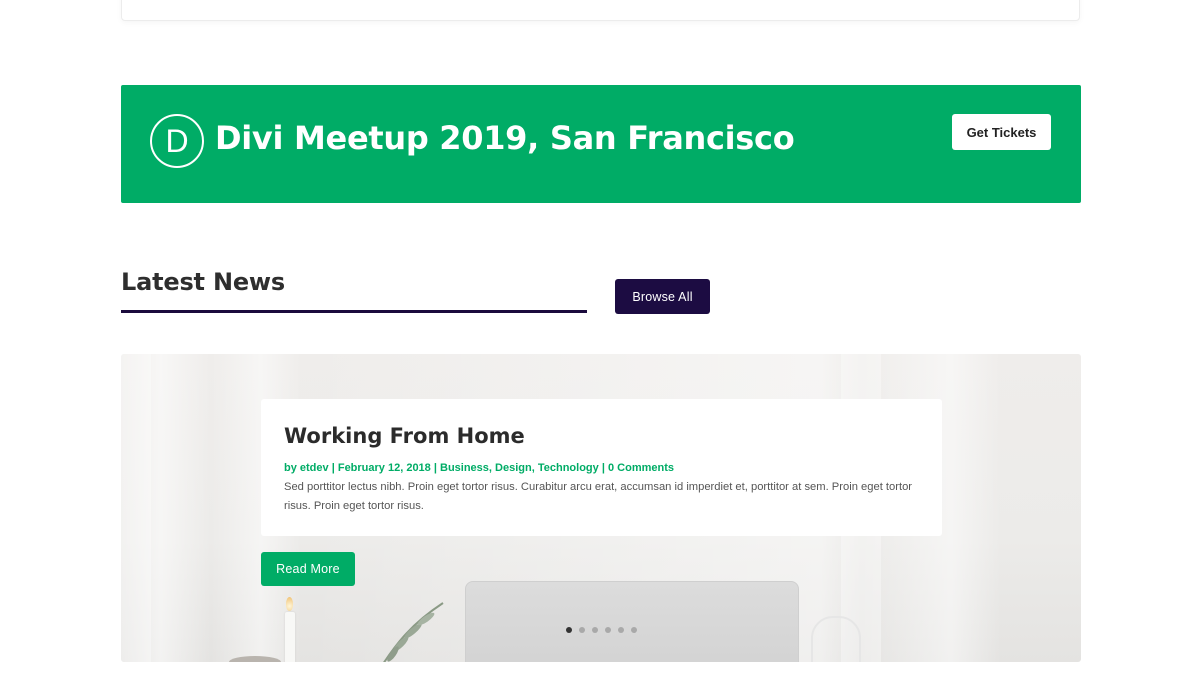 Image resolution: width=1200 pixels, height=675 pixels. I want to click on slider-pagination, so click(601, 630).